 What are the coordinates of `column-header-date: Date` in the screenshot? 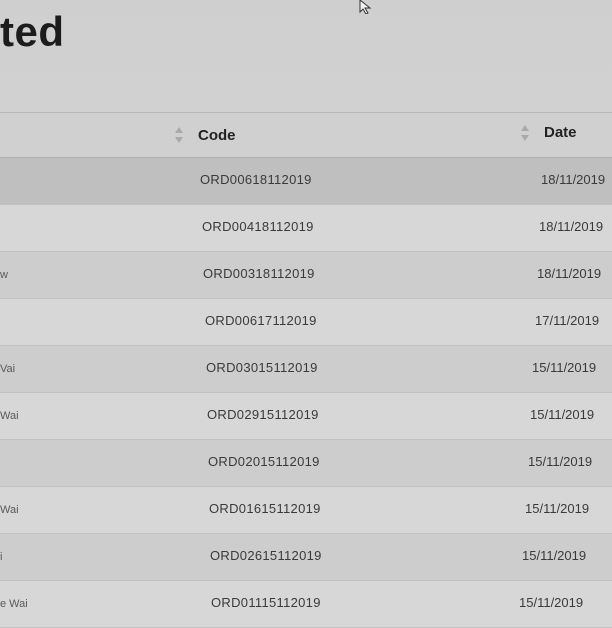 It's located at (560, 132).